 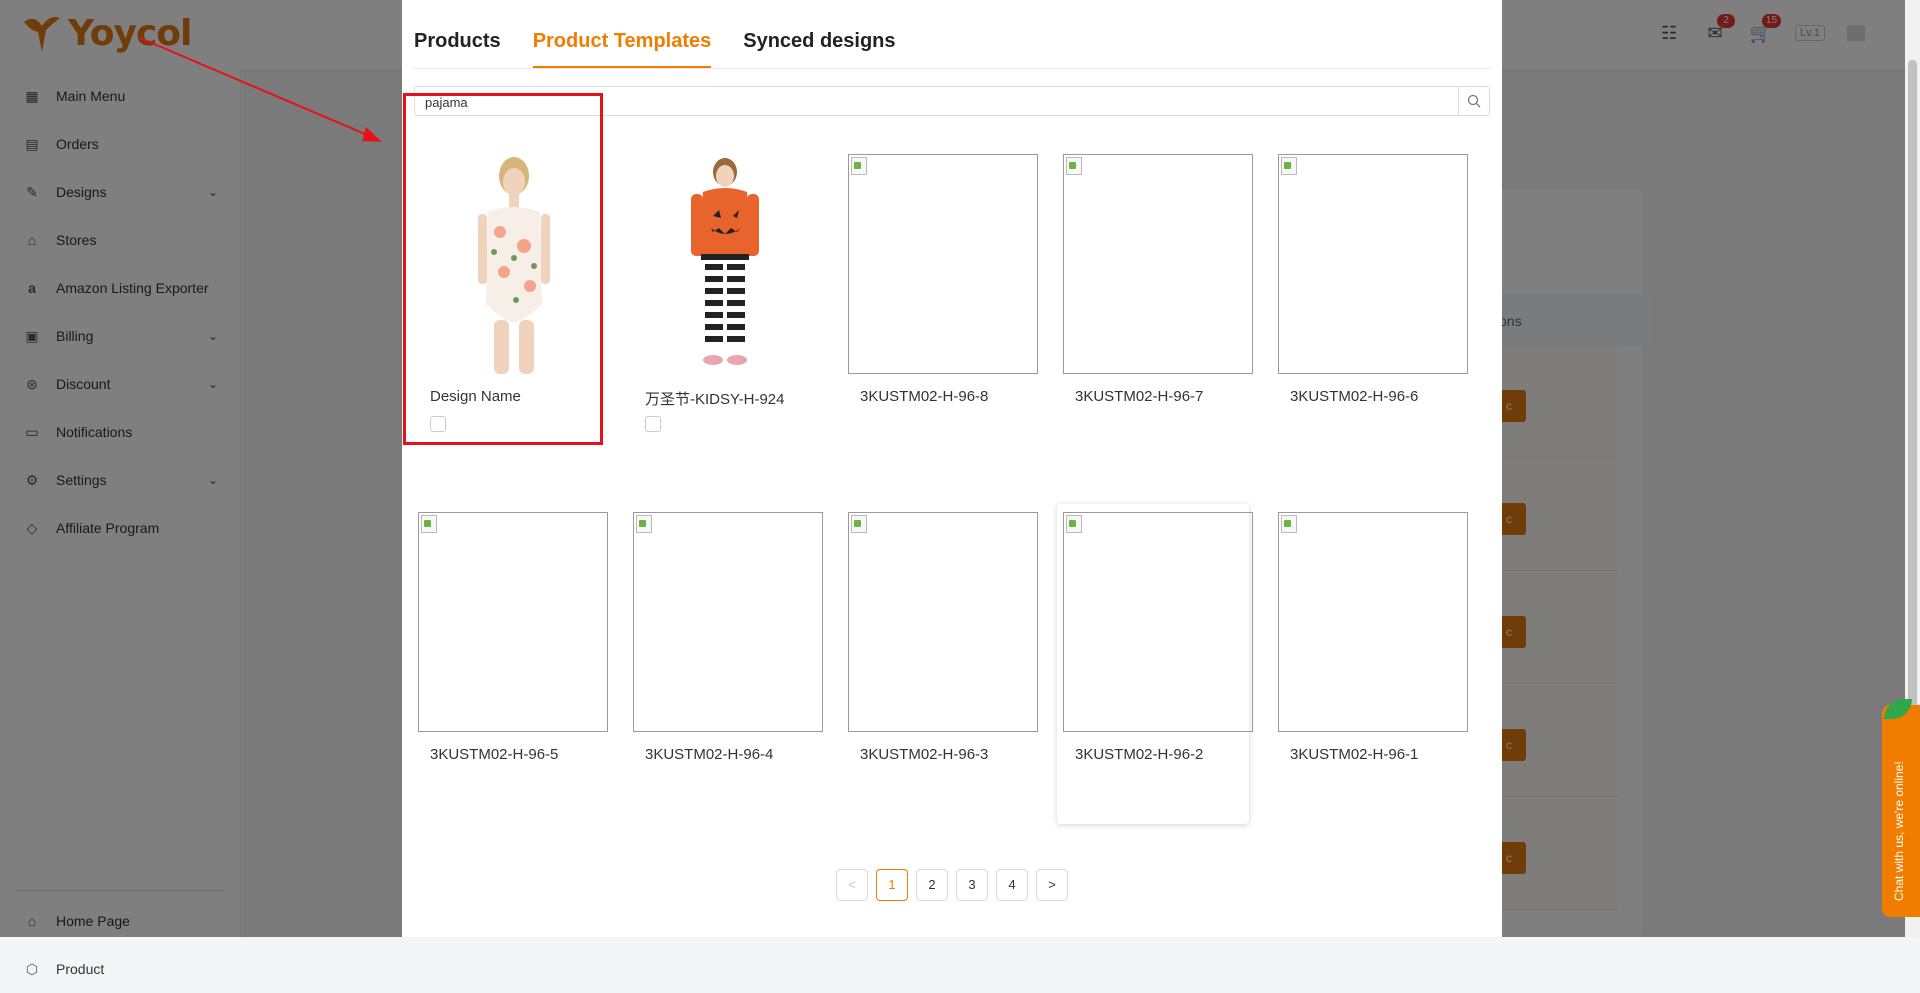 I want to click on tab-products: Products, so click(x=457, y=46).